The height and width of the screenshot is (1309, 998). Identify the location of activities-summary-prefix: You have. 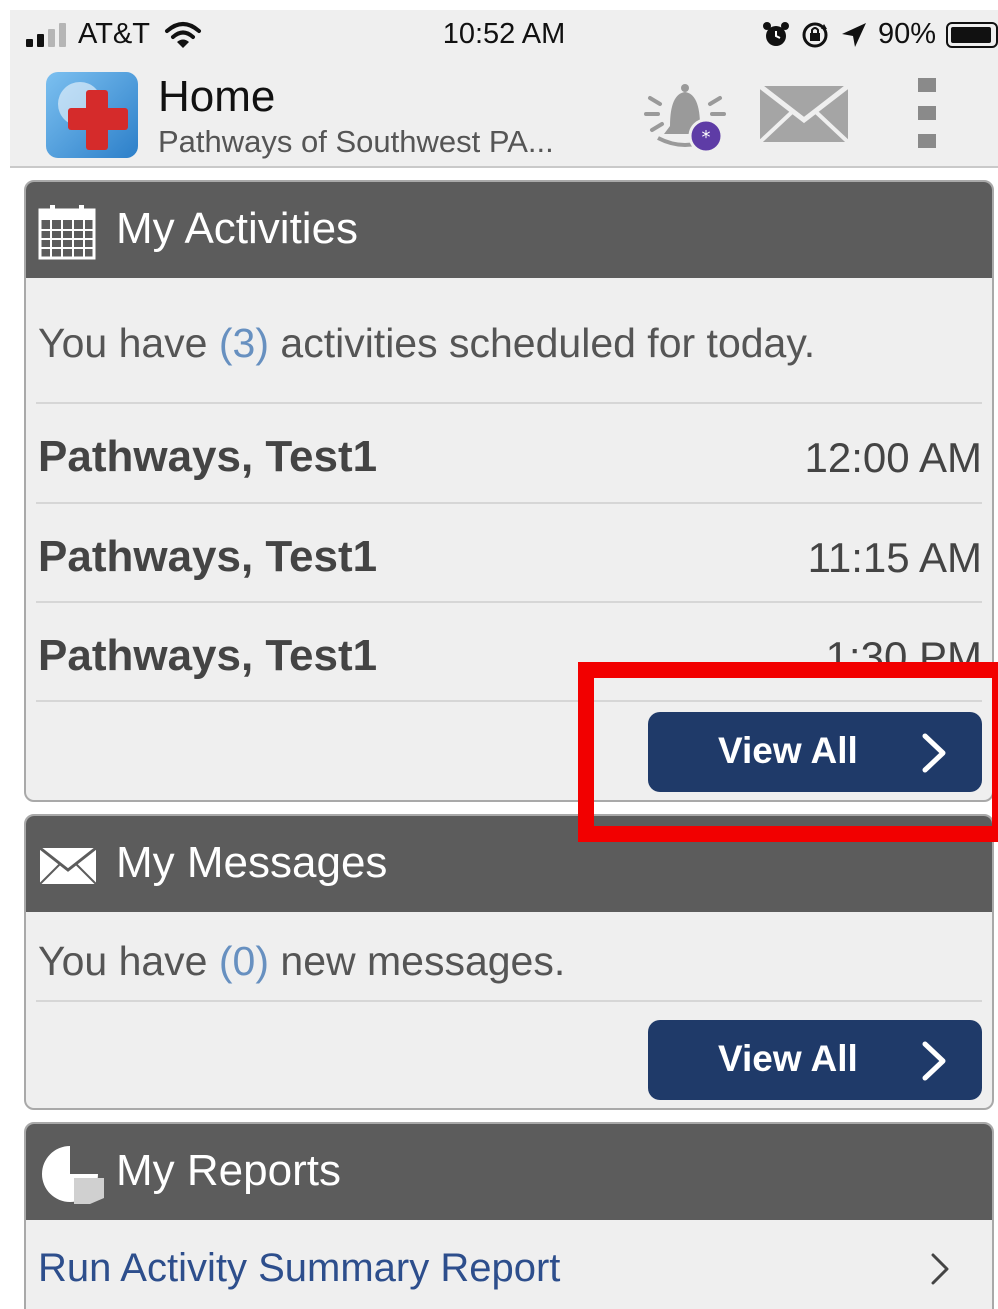
(128, 343).